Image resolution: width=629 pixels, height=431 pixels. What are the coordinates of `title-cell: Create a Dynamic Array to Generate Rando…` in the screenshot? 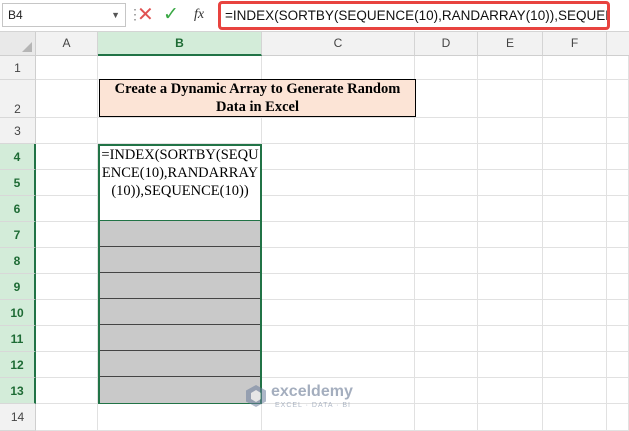 It's located at (257, 98).